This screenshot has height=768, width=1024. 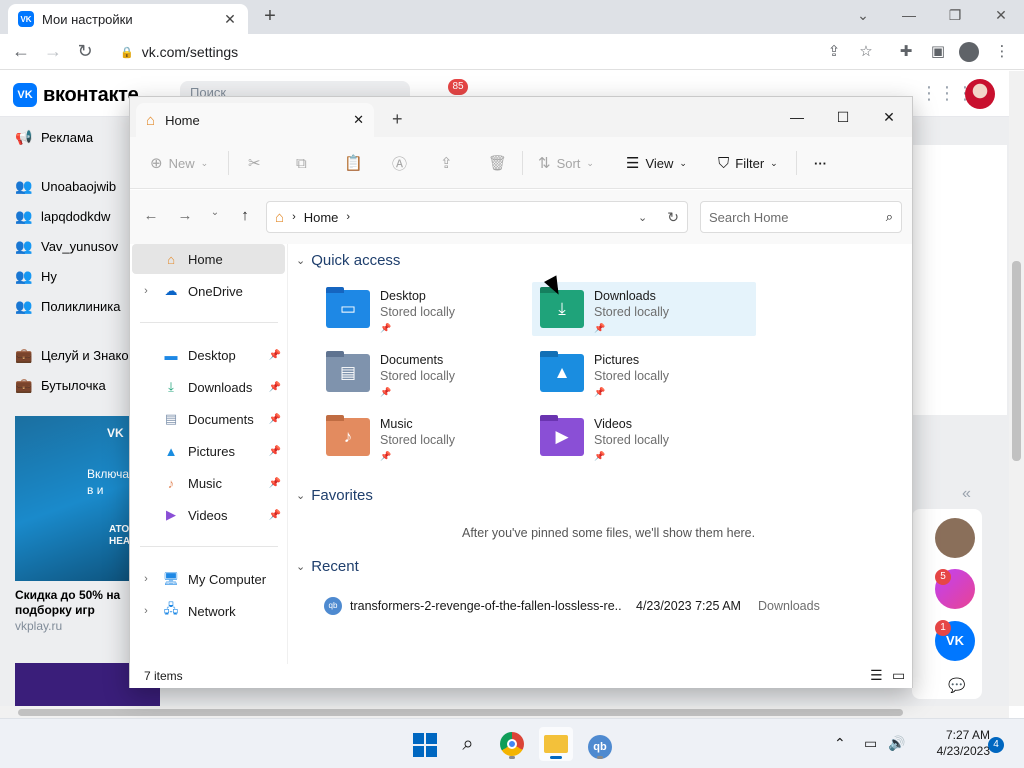 What do you see at coordinates (556, 744) in the screenshot?
I see `file-explorer-icon` at bounding box center [556, 744].